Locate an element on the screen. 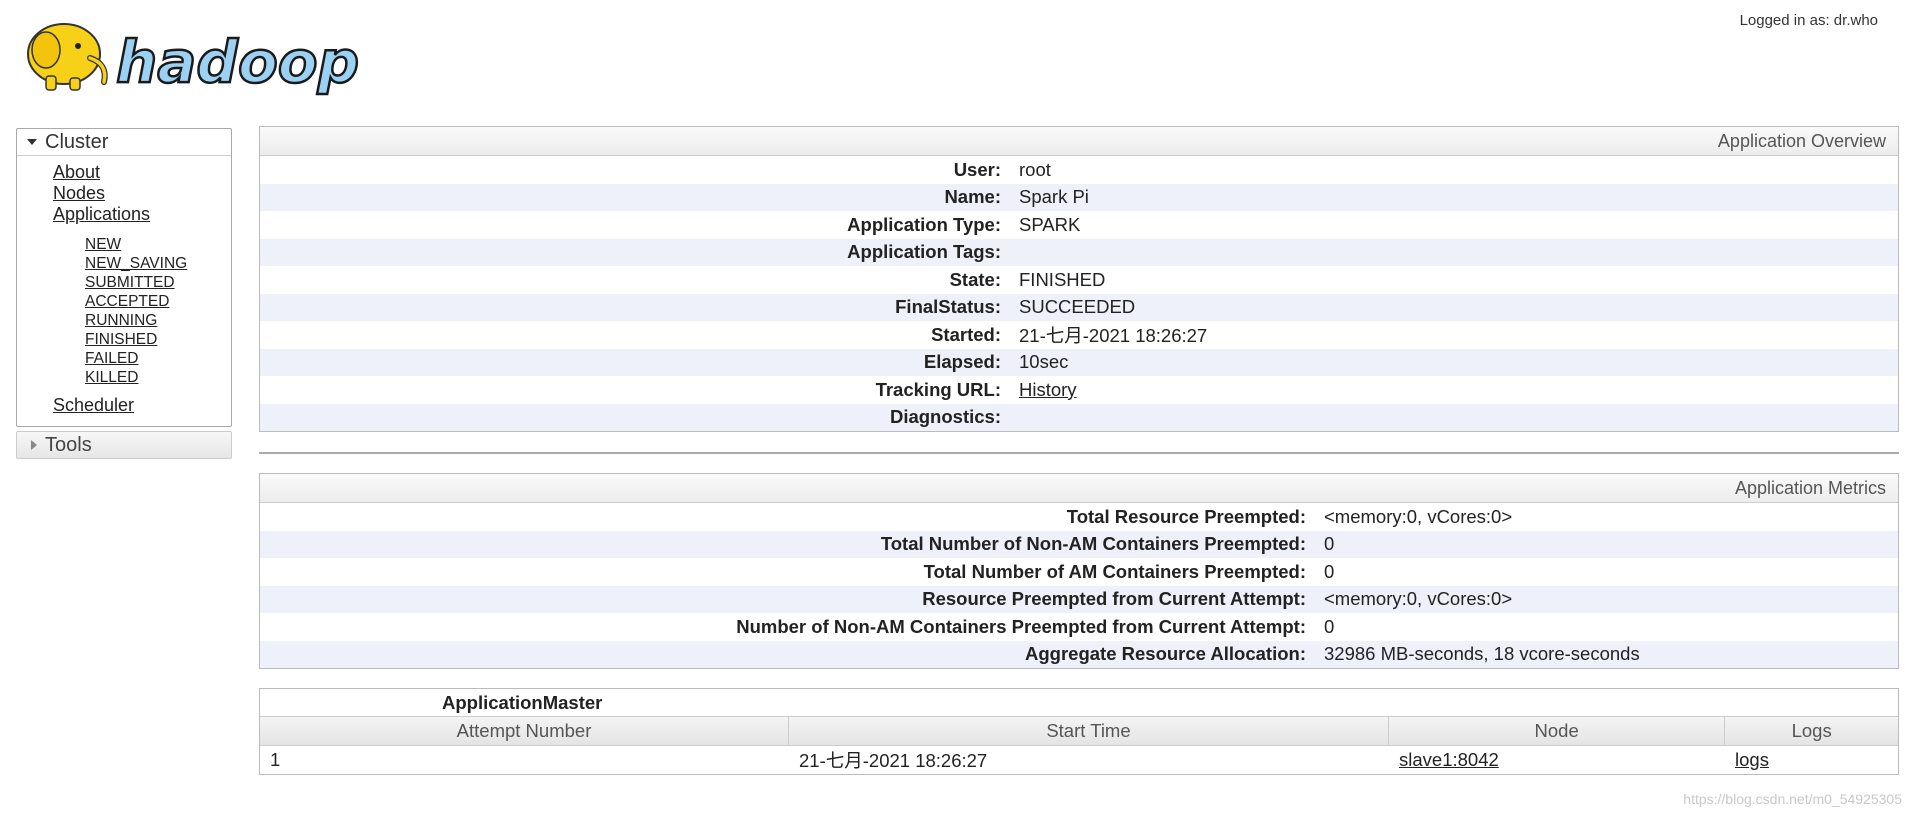 Image resolution: width=1912 pixels, height=815 pixels. nav-state-new: NEW is located at coordinates (158, 244).